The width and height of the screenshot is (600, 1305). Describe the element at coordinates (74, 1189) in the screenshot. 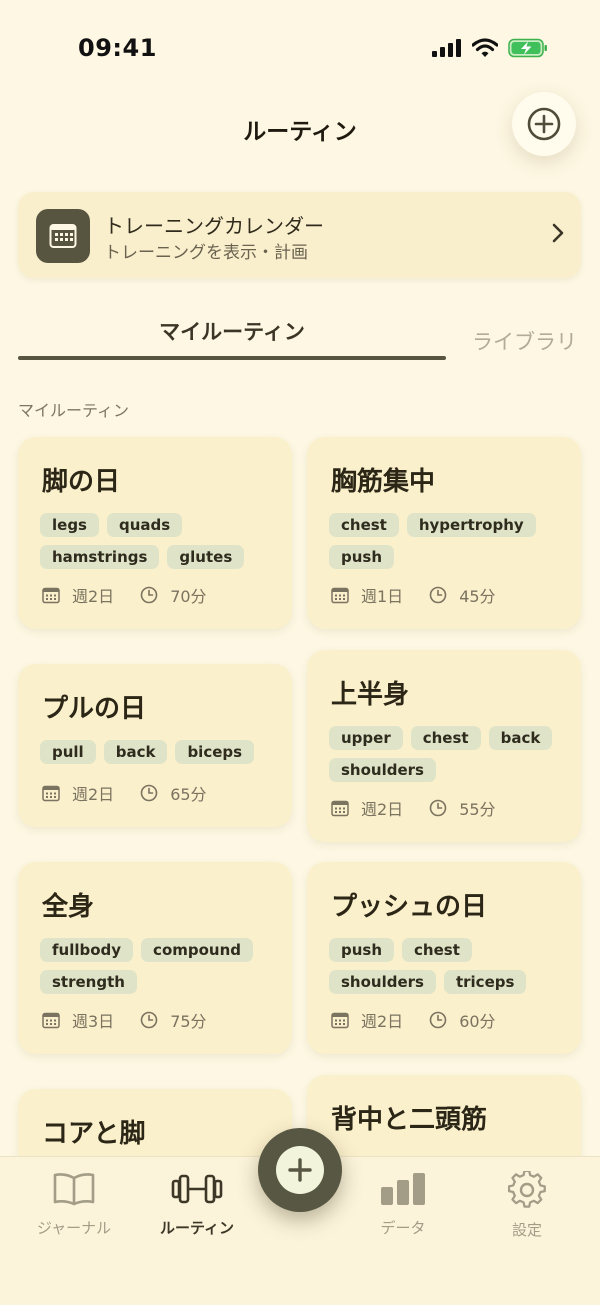

I see `book-icon` at that location.